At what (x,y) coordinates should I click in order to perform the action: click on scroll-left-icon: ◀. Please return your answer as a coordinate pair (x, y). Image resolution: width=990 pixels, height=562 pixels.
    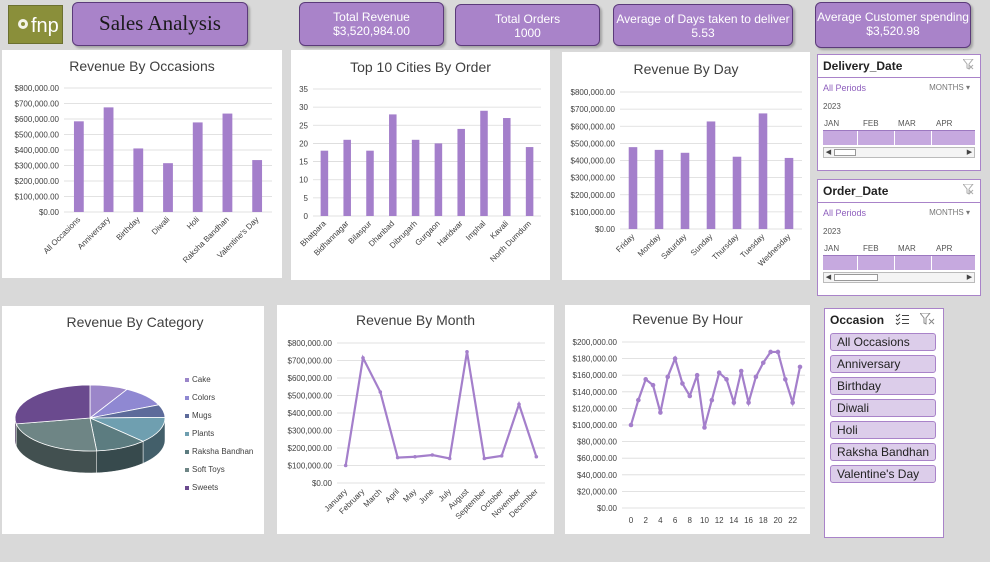
    Looking at the image, I should click on (828, 277).